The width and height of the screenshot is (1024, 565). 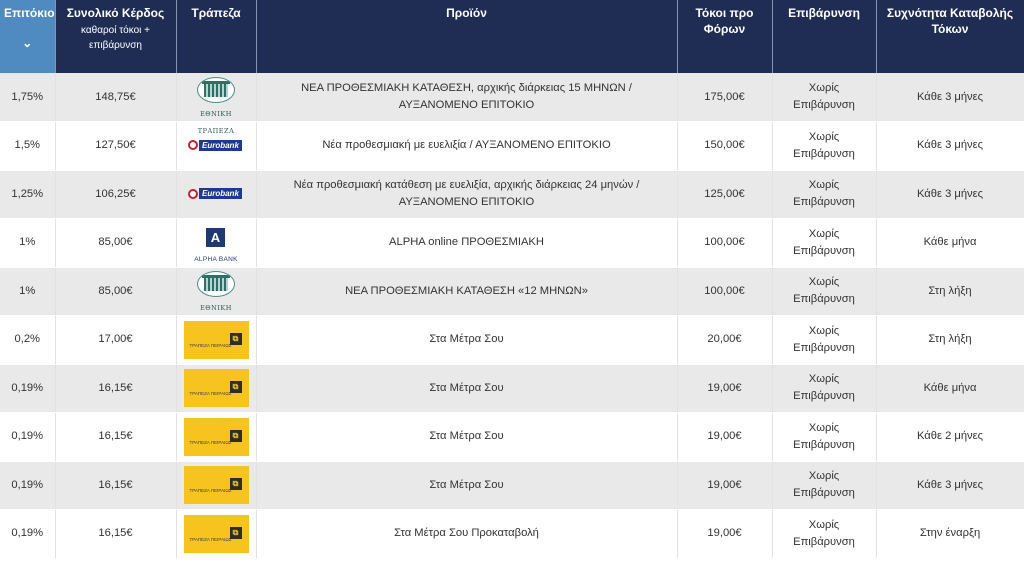 What do you see at coordinates (725, 146) in the screenshot?
I see `interest-cell: 150,00€` at bounding box center [725, 146].